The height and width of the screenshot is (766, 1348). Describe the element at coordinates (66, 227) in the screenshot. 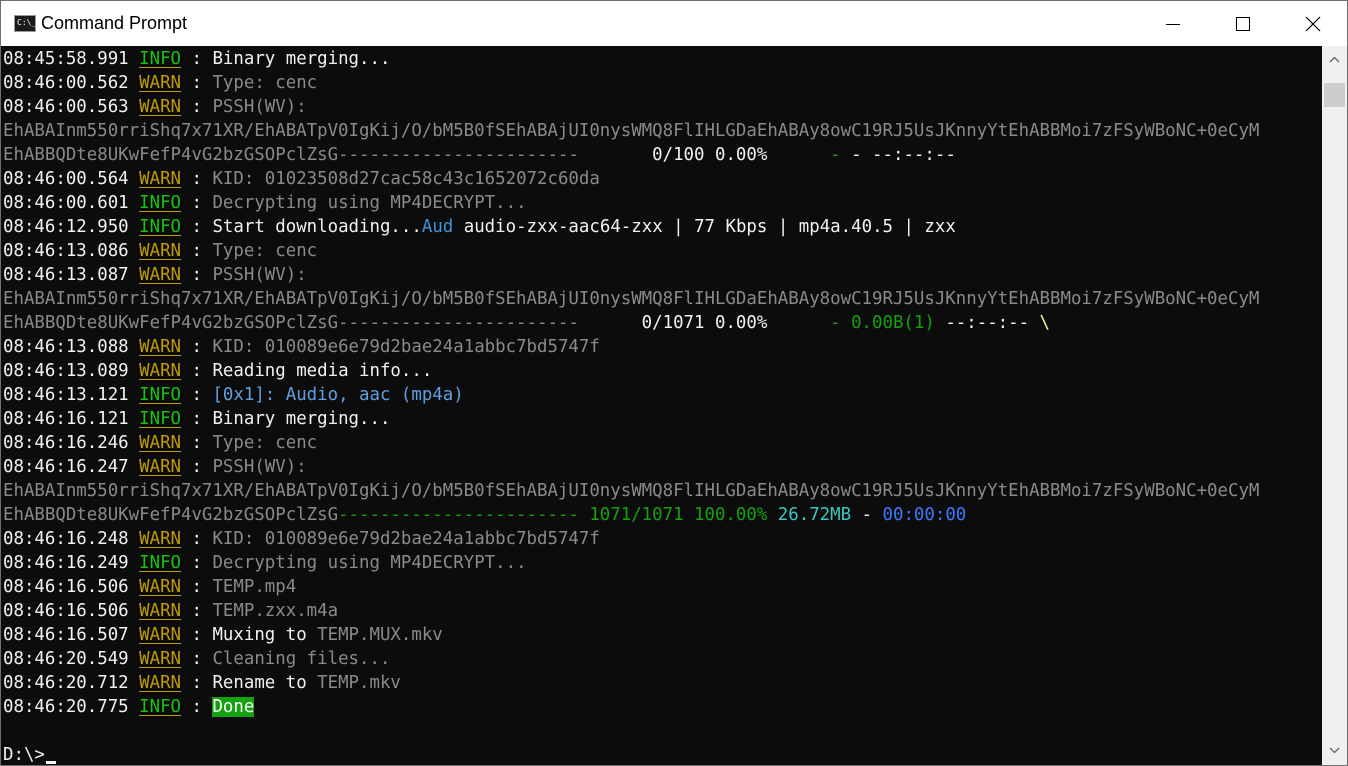

I see `timestamp: 08:46:12.950` at that location.